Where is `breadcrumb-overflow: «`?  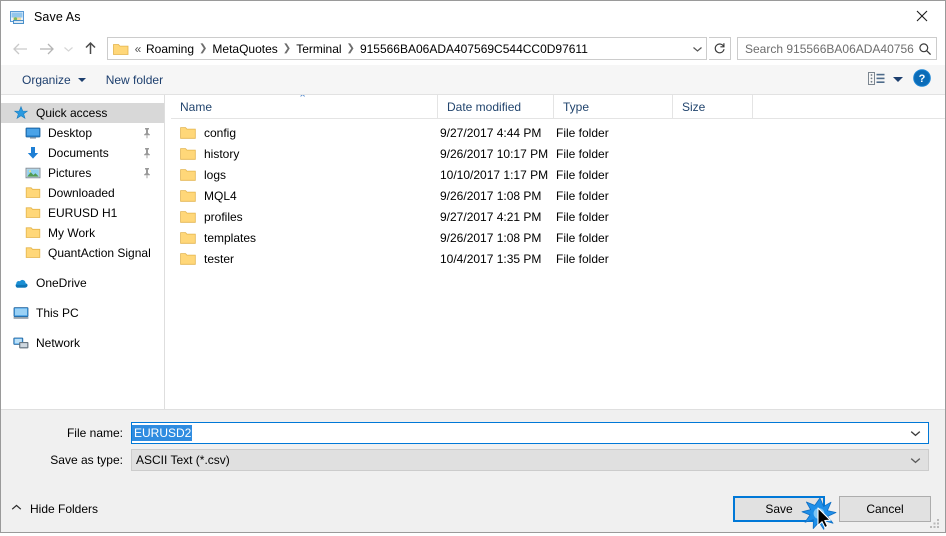 breadcrumb-overflow: « is located at coordinates (138, 49).